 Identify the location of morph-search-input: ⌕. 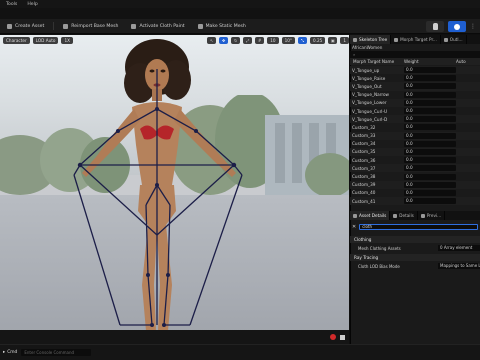
(415, 54).